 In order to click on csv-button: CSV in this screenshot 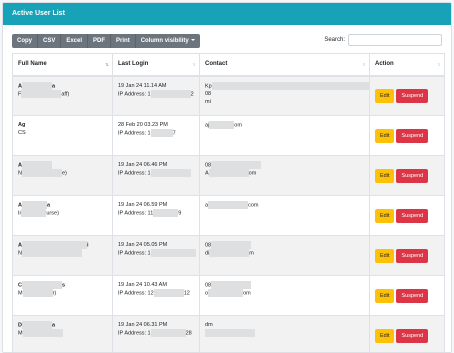, I will do `click(50, 41)`.